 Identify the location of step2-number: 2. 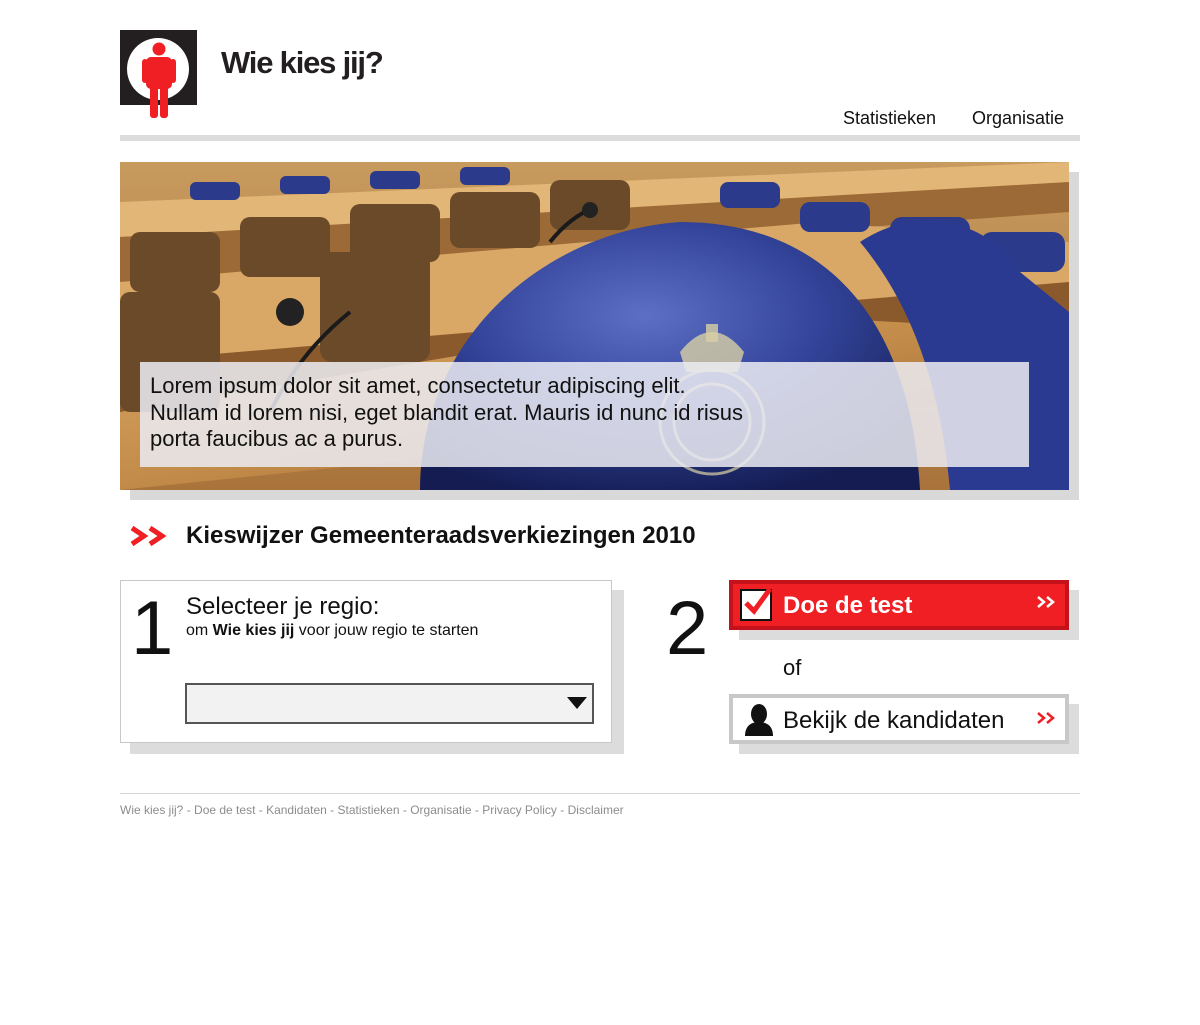
(687, 628).